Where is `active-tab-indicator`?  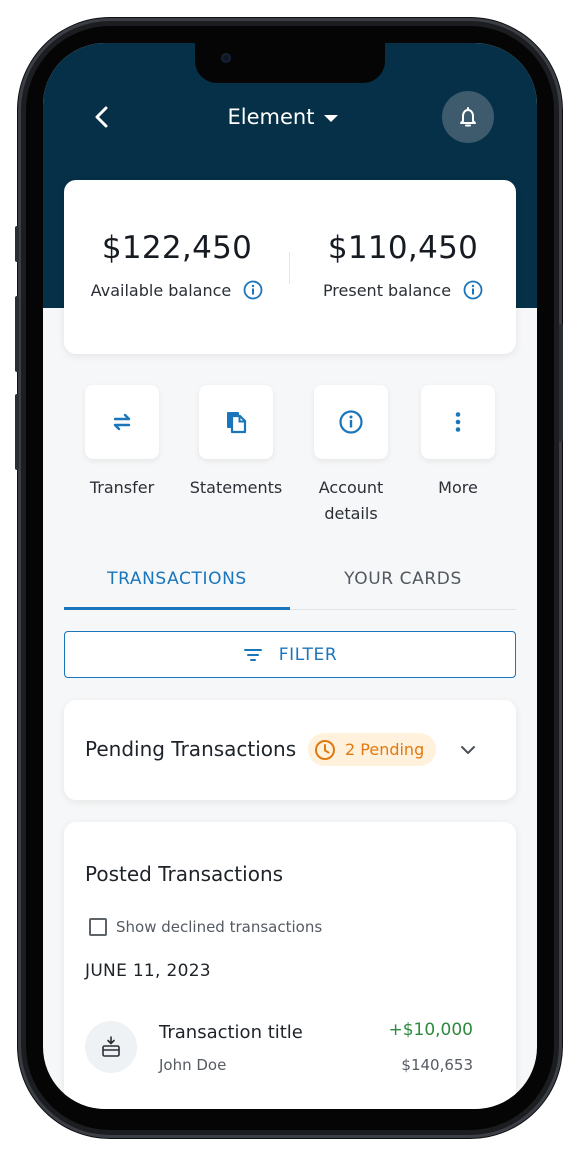 active-tab-indicator is located at coordinates (177, 608).